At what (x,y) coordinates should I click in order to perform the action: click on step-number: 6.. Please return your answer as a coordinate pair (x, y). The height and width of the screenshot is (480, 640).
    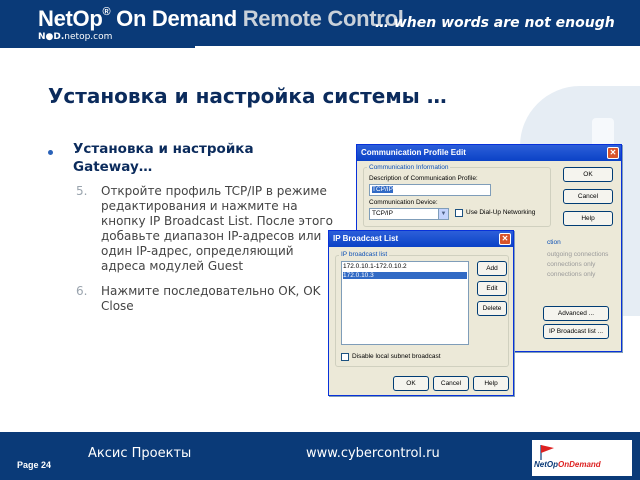
    Looking at the image, I should click on (82, 291).